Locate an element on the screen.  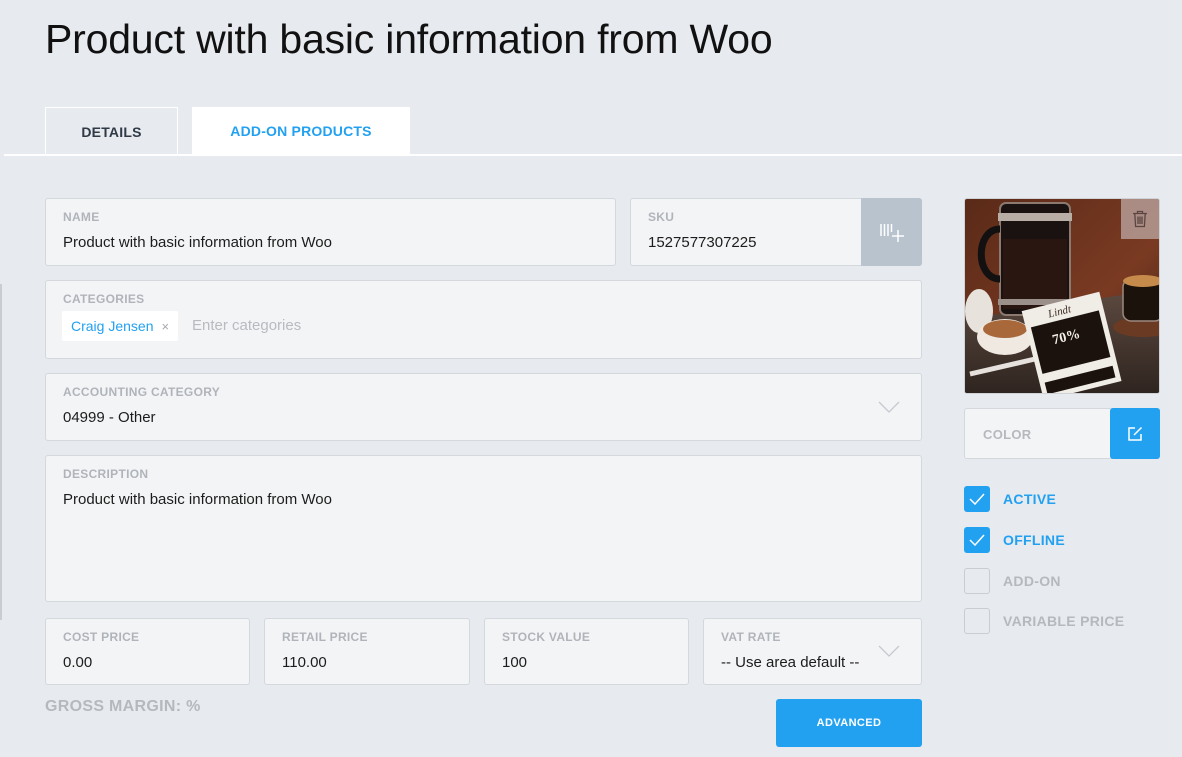
checkbox-variable-price: VARIABLE PRICE is located at coordinates (1044, 621).